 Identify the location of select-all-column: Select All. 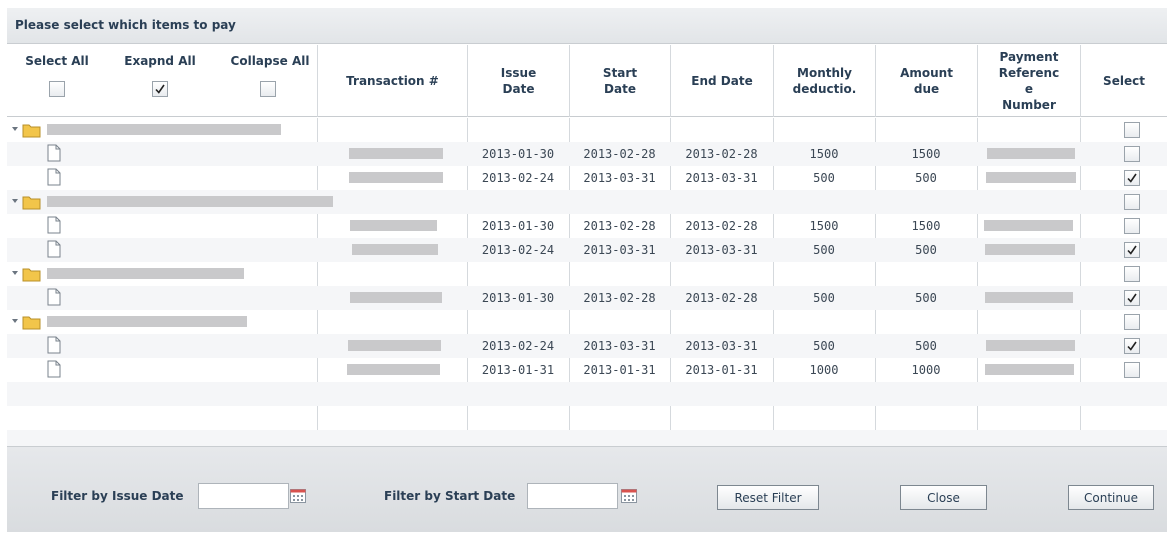
(57, 81).